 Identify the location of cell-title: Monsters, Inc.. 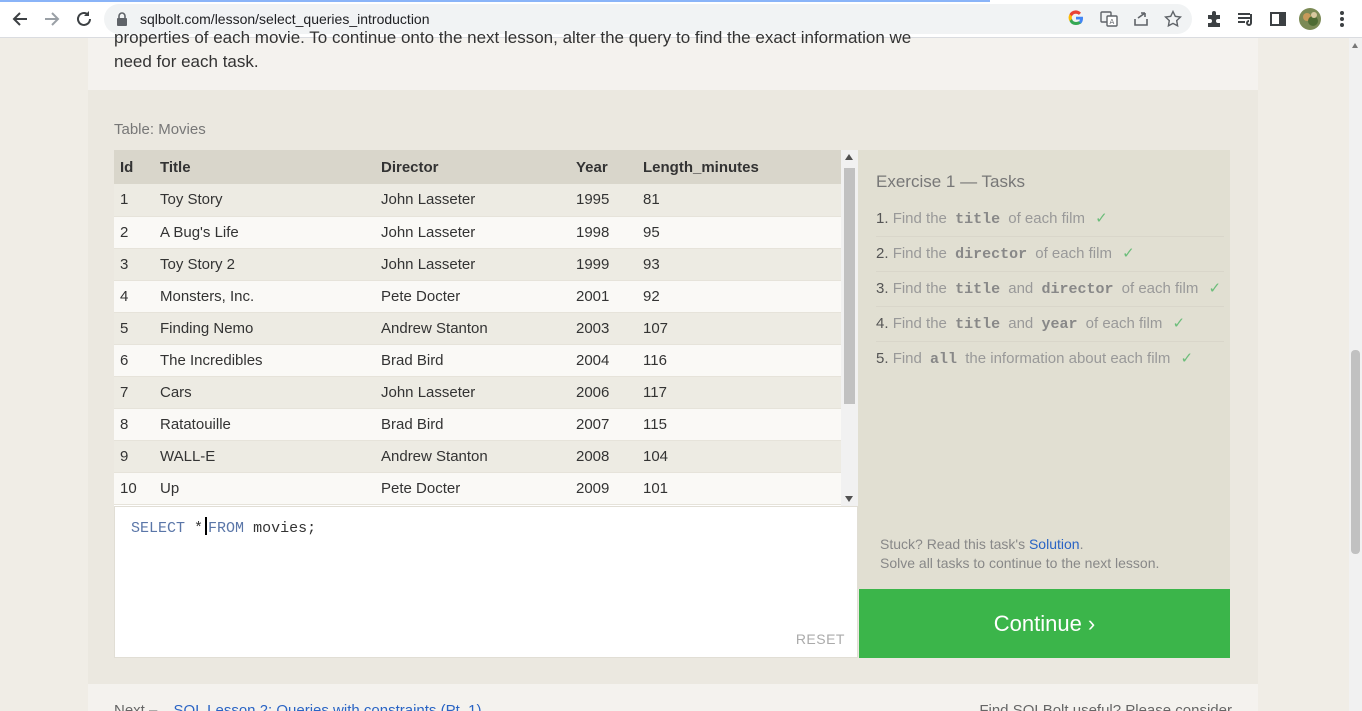
(264, 296).